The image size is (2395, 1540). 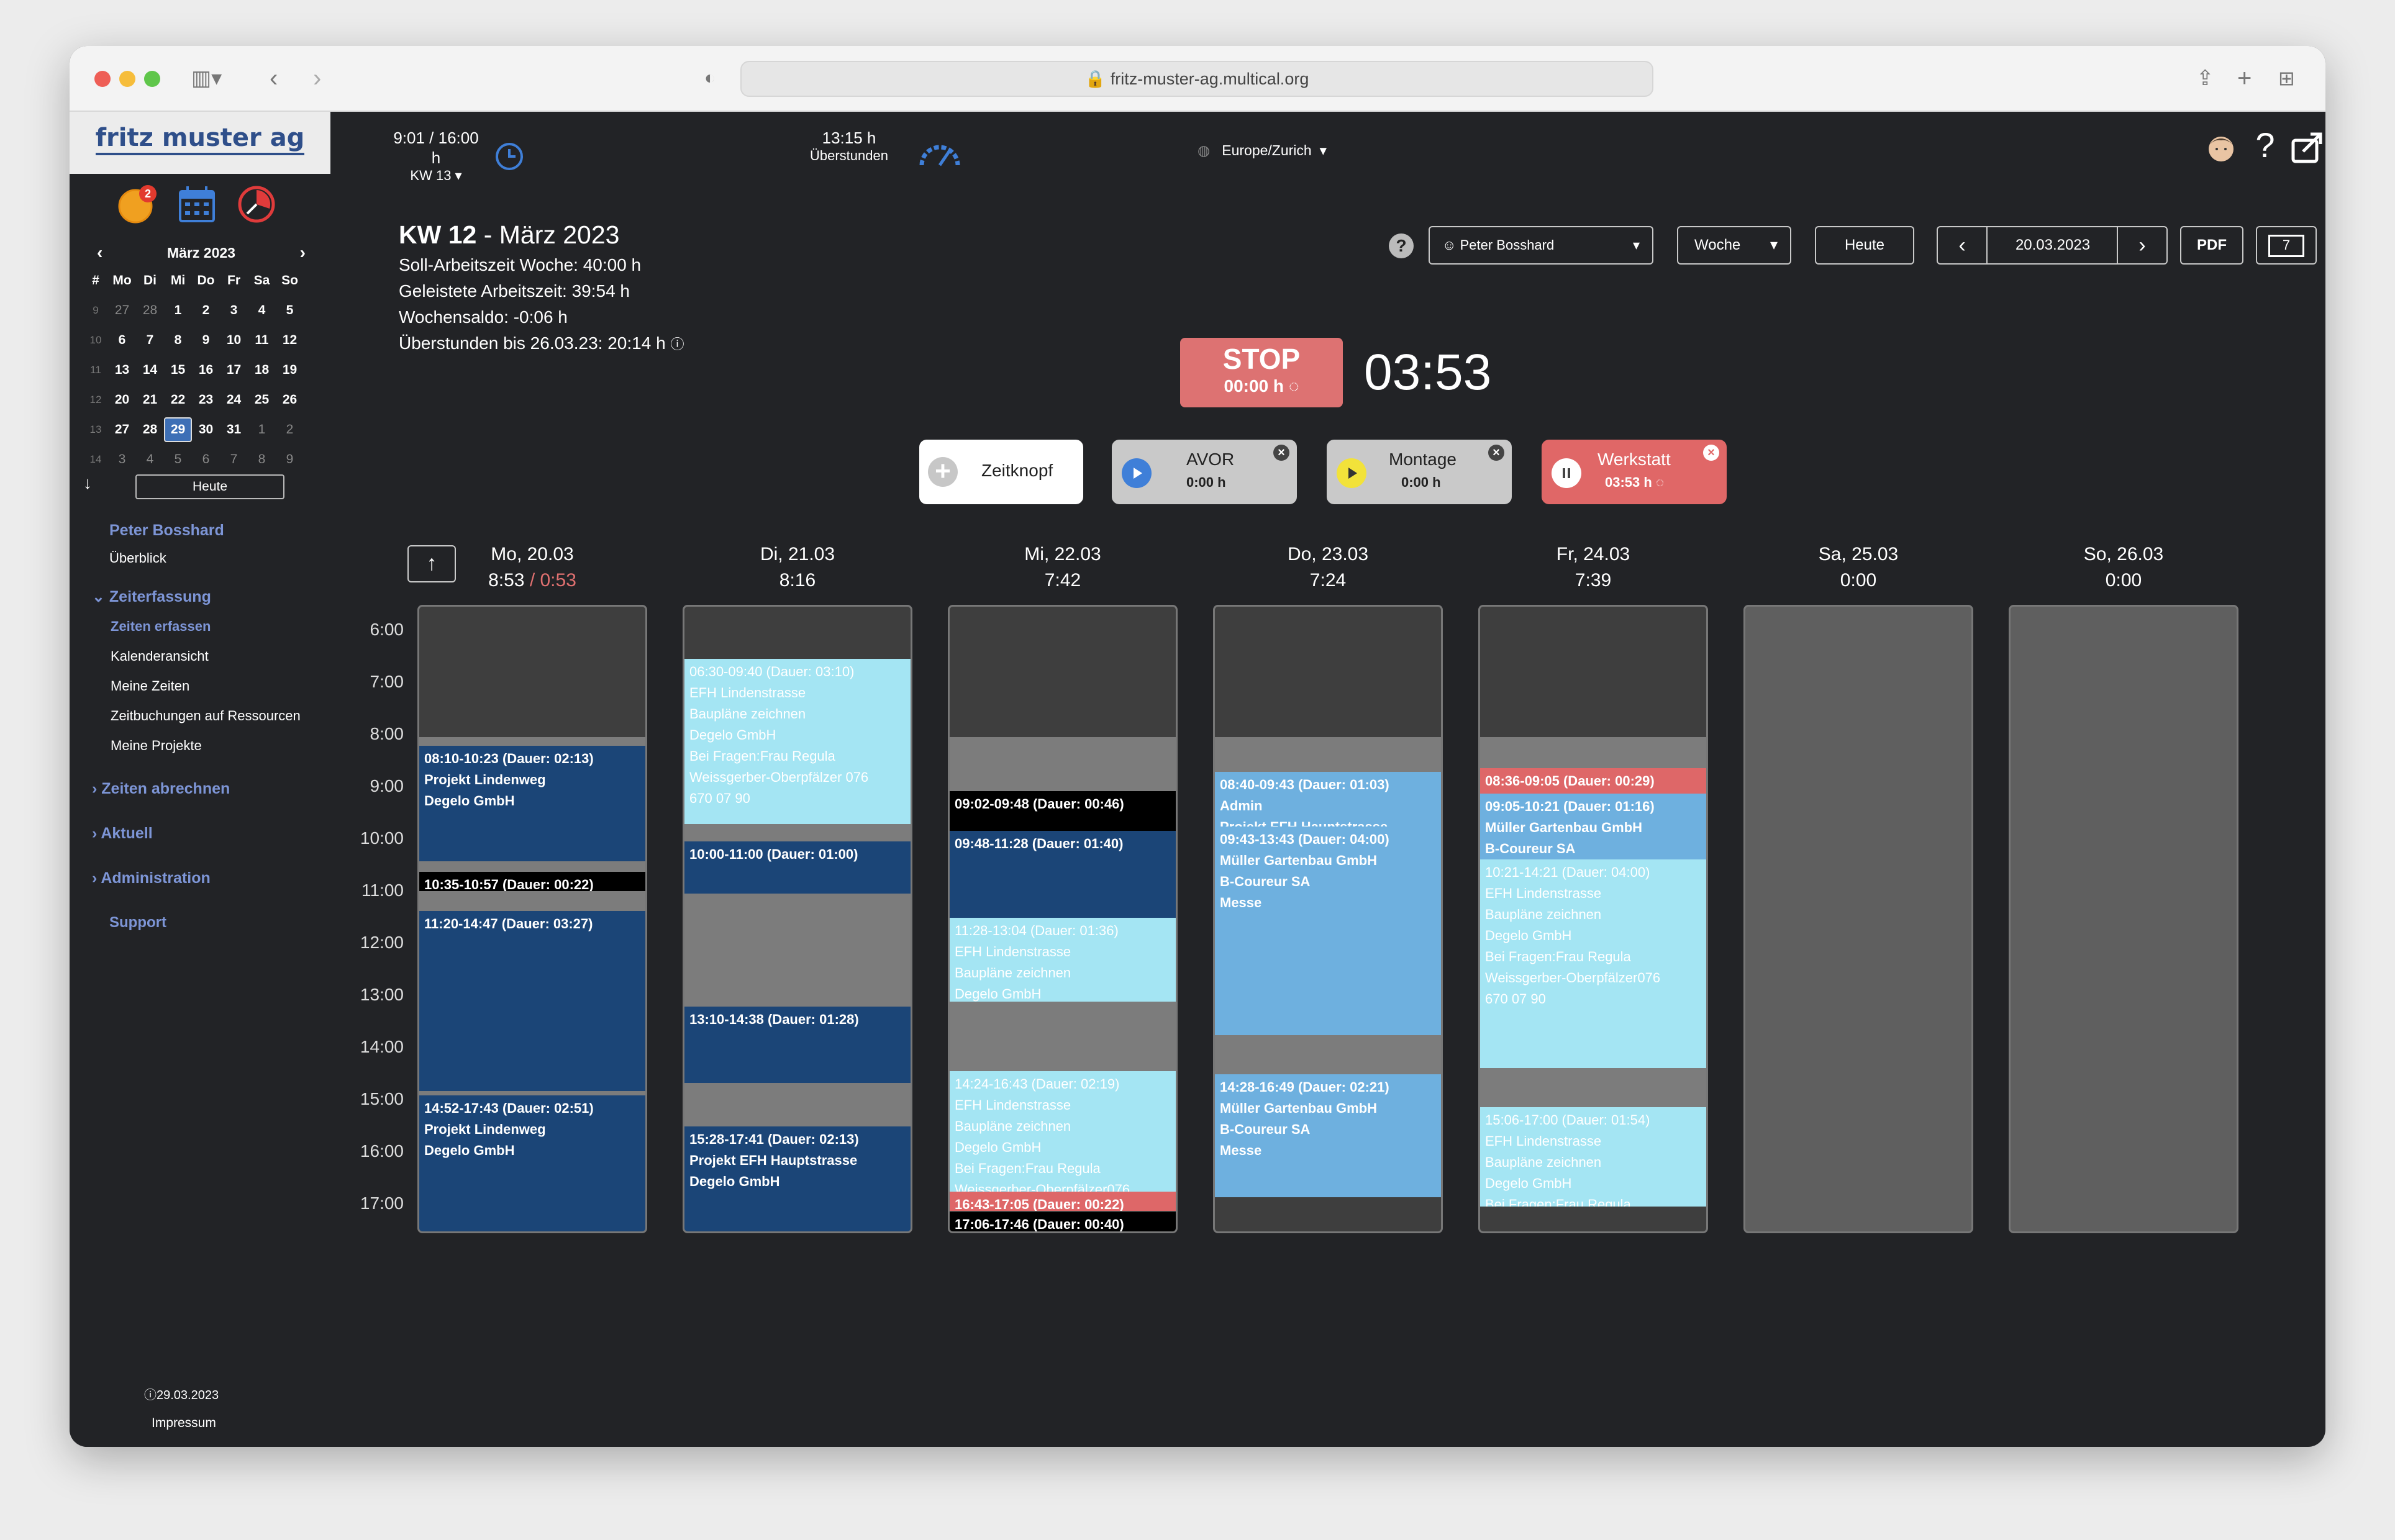 I want to click on calendar-day: 5, so click(x=178, y=460).